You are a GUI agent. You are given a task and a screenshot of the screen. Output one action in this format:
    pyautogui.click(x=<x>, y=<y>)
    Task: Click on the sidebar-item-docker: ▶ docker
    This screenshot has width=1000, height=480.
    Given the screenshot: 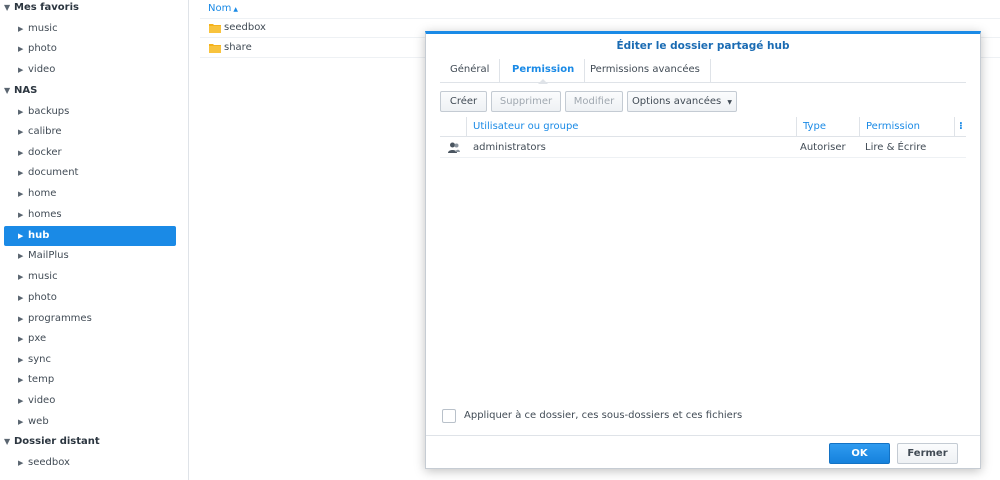 What is the action you would take?
    pyautogui.click(x=90, y=153)
    